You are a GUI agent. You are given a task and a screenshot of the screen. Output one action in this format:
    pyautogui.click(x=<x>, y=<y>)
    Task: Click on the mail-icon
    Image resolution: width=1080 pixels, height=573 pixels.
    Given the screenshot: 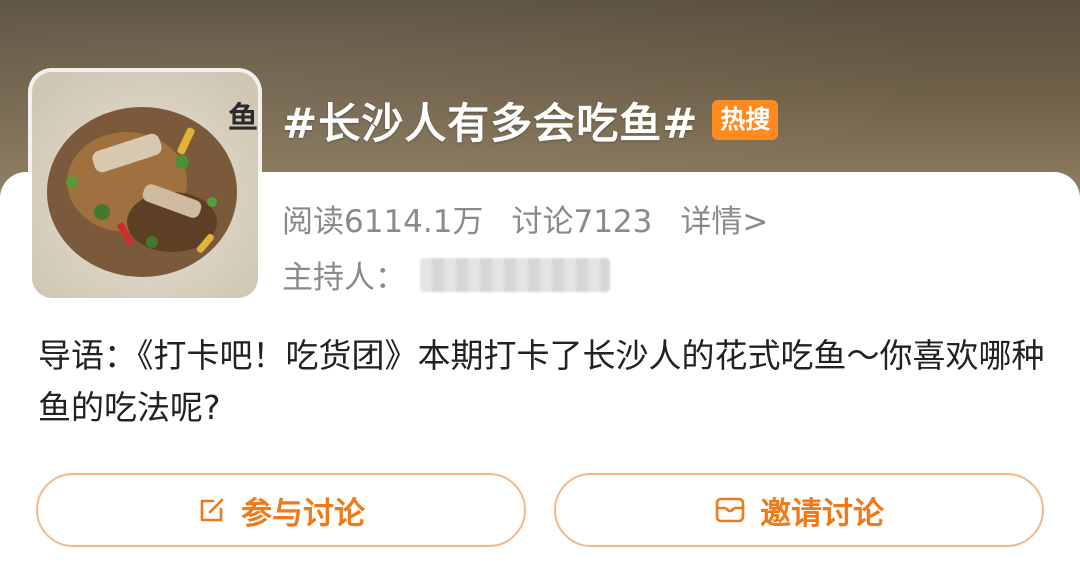 What is the action you would take?
    pyautogui.click(x=730, y=510)
    